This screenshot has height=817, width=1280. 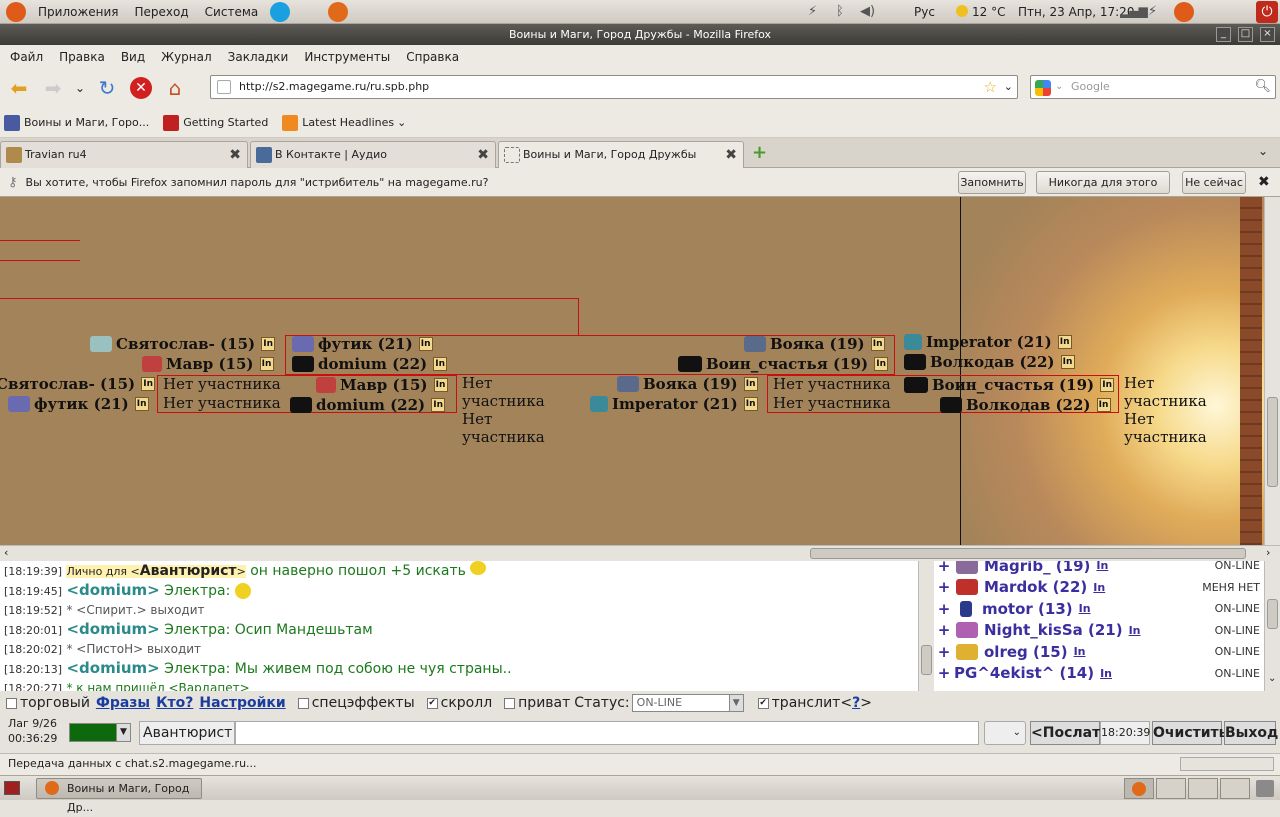 What do you see at coordinates (141, 88) in the screenshot?
I see `stop-icon: ✕` at bounding box center [141, 88].